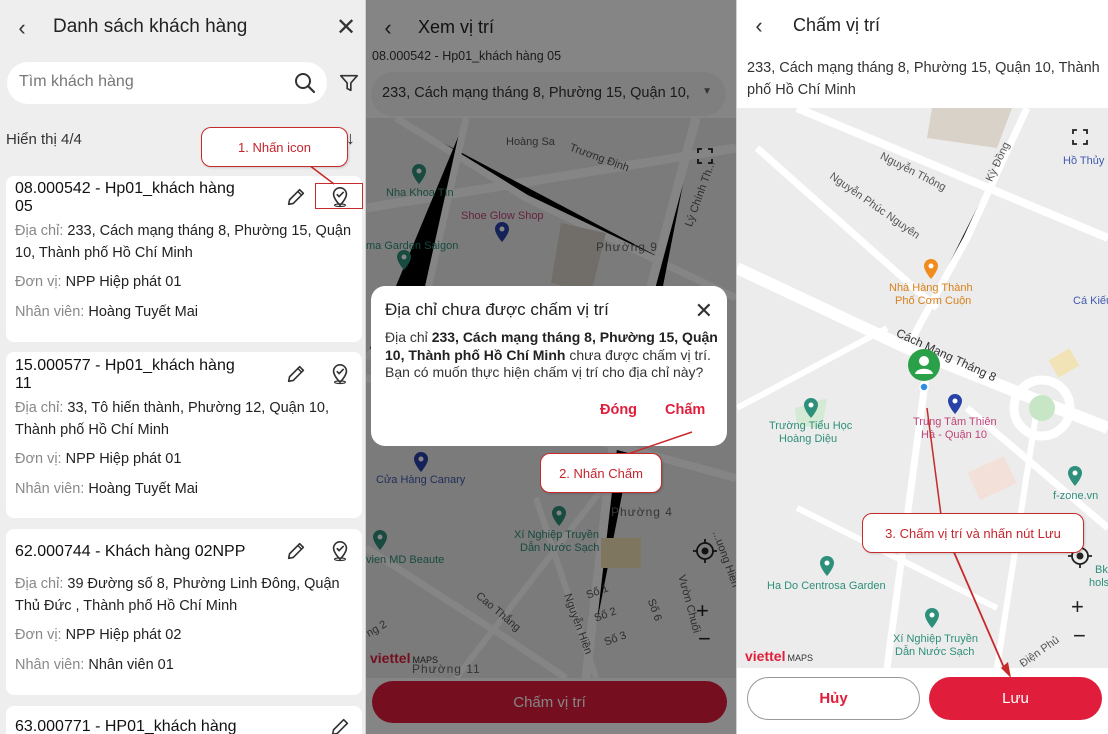  I want to click on map-label: Cá Kiếu, so click(1090, 301).